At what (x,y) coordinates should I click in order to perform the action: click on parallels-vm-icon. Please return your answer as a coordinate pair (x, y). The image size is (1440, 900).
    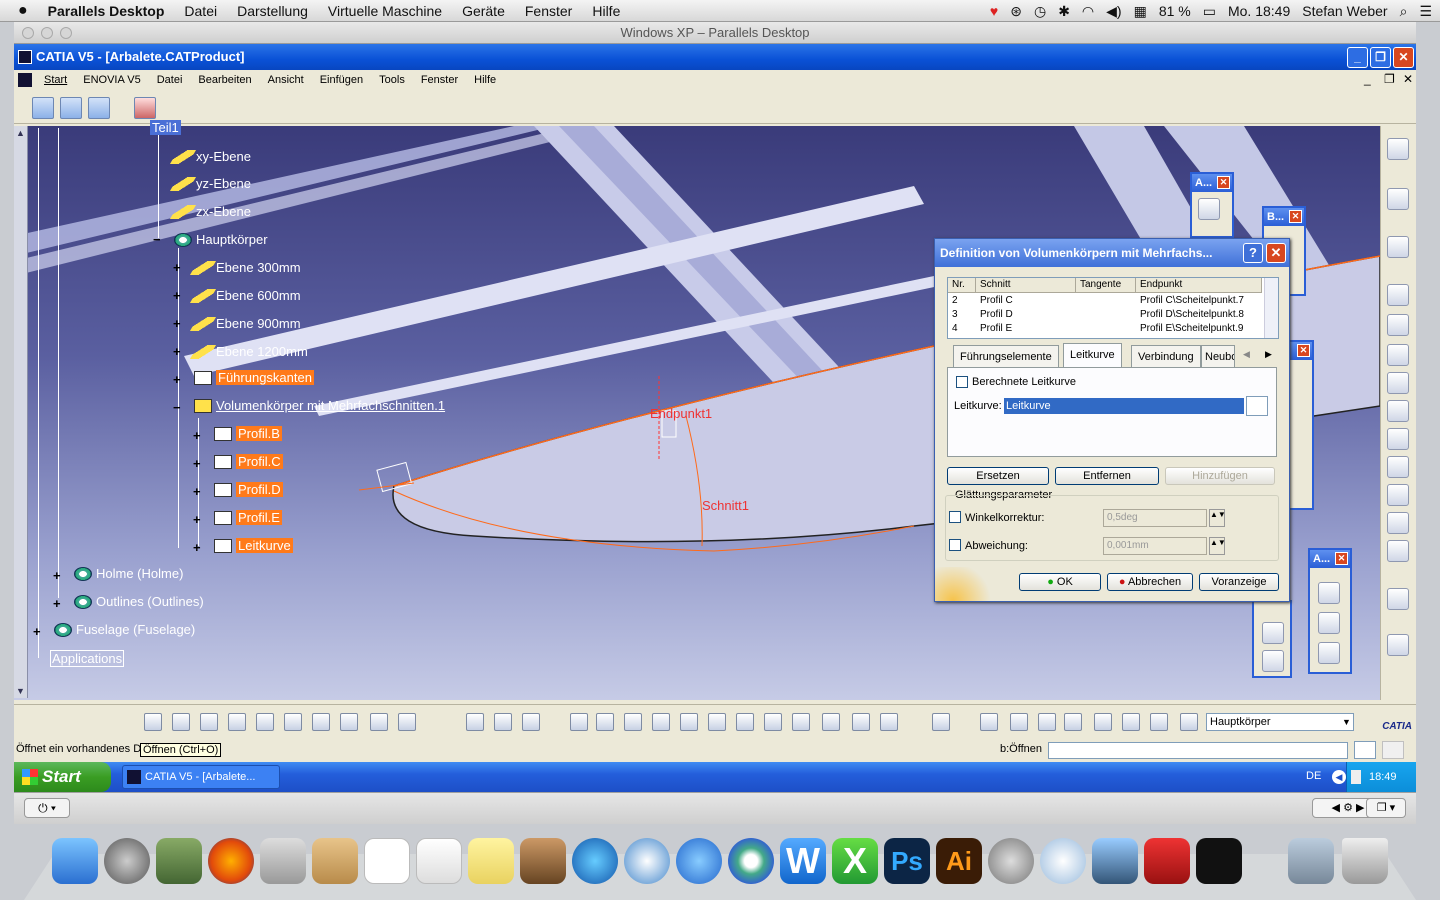
    Looking at the image, I should click on (1115, 861).